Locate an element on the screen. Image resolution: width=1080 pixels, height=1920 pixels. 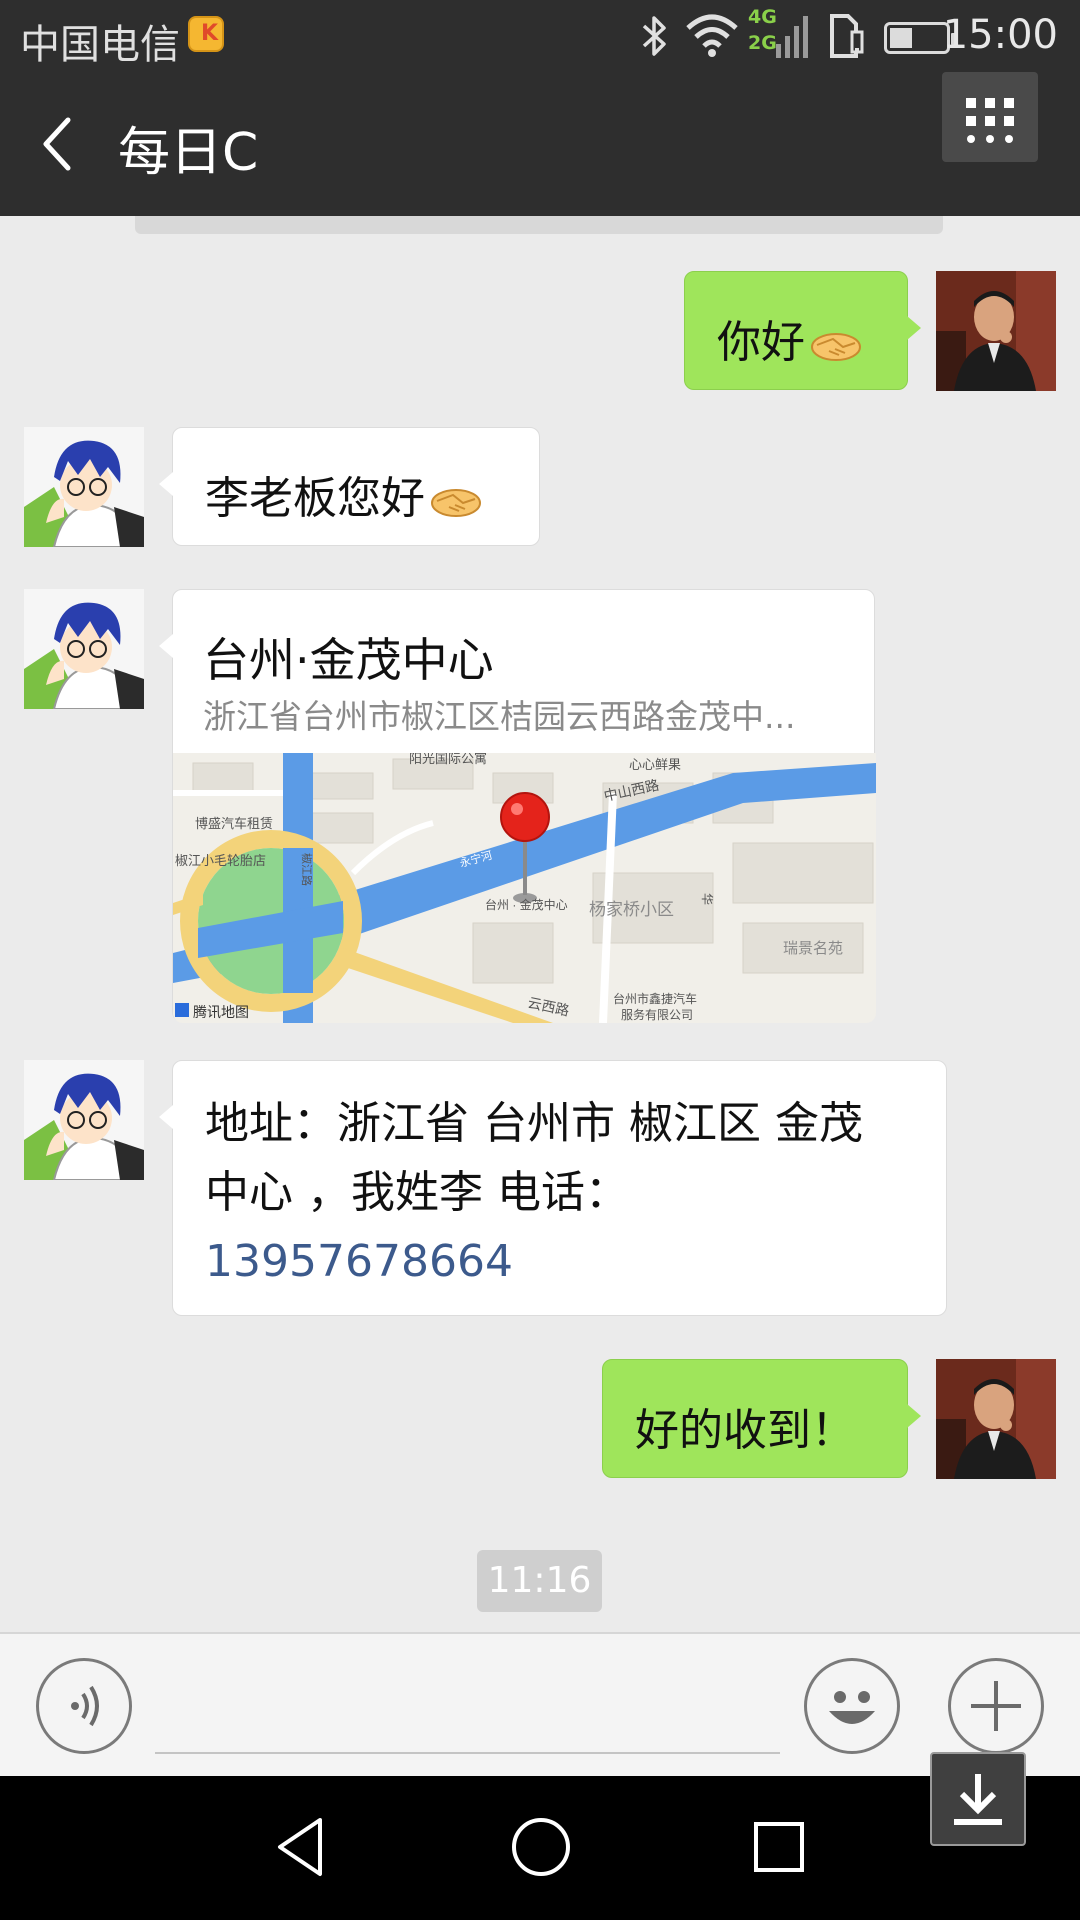
network-type-4g: 4G is located at coordinates (762, 17).